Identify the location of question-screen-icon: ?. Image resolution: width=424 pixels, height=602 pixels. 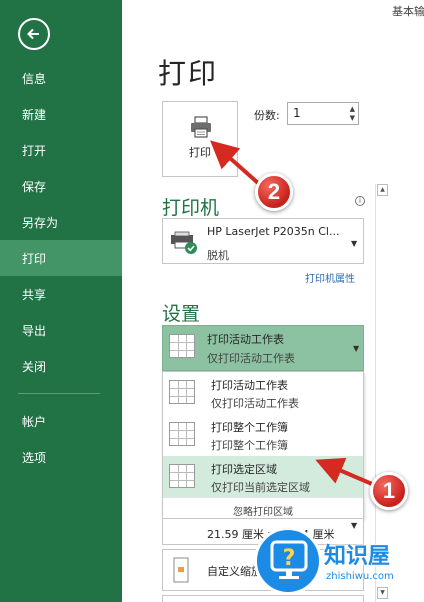
(289, 559).